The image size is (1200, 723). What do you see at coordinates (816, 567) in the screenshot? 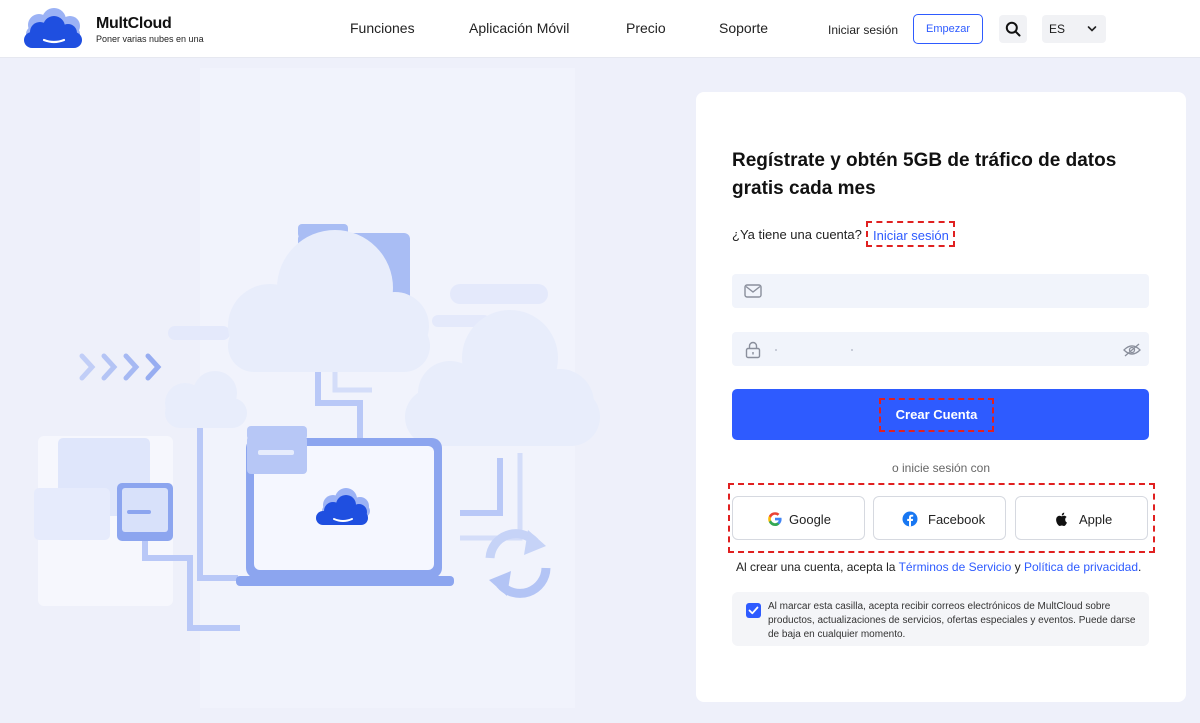
I see `terms-prefix: Al crear una cuenta, acepta la` at bounding box center [816, 567].